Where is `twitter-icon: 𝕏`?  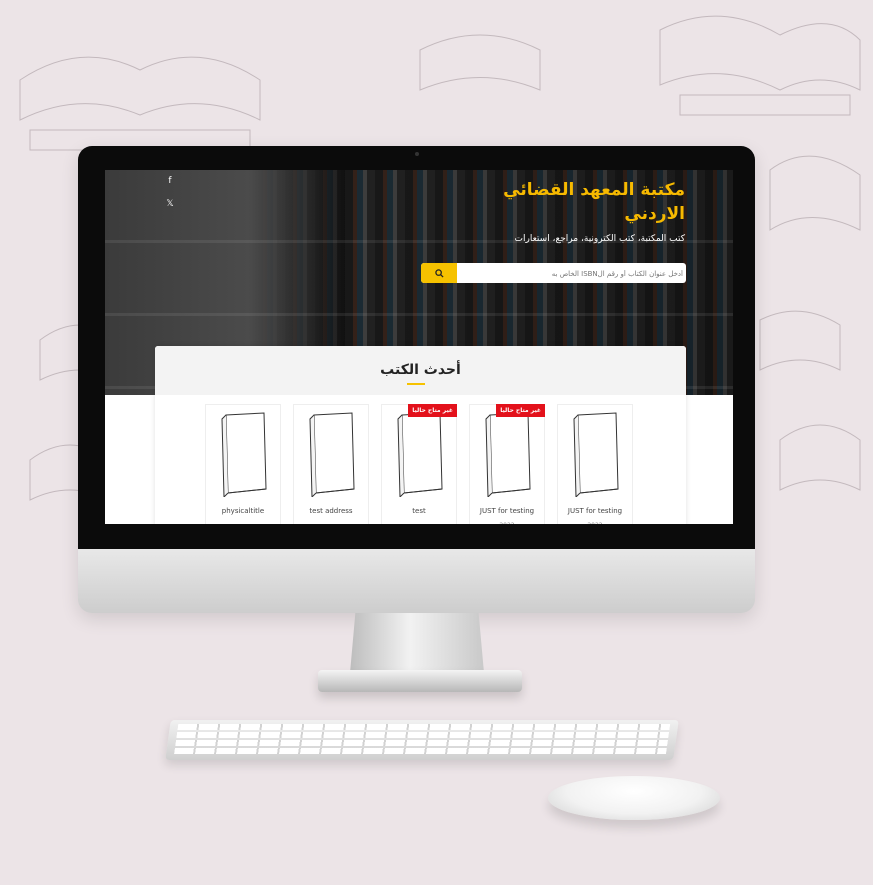 twitter-icon: 𝕏 is located at coordinates (170, 204).